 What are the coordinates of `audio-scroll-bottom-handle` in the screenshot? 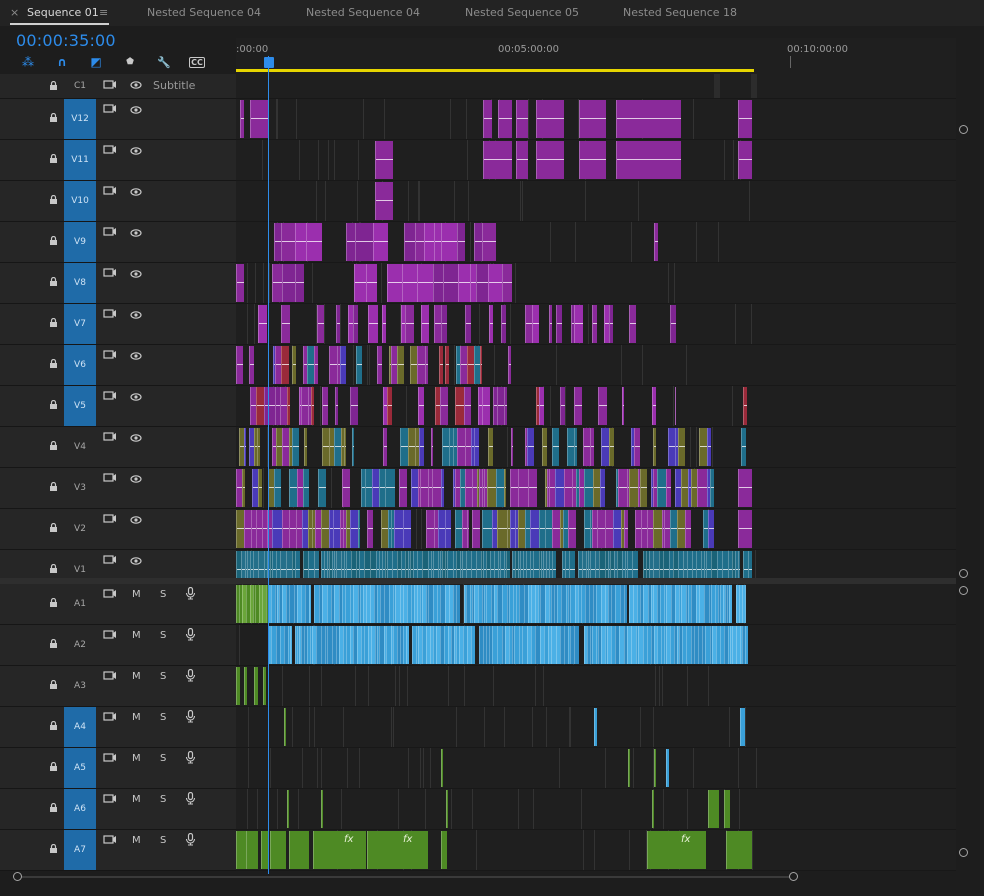 It's located at (963, 852).